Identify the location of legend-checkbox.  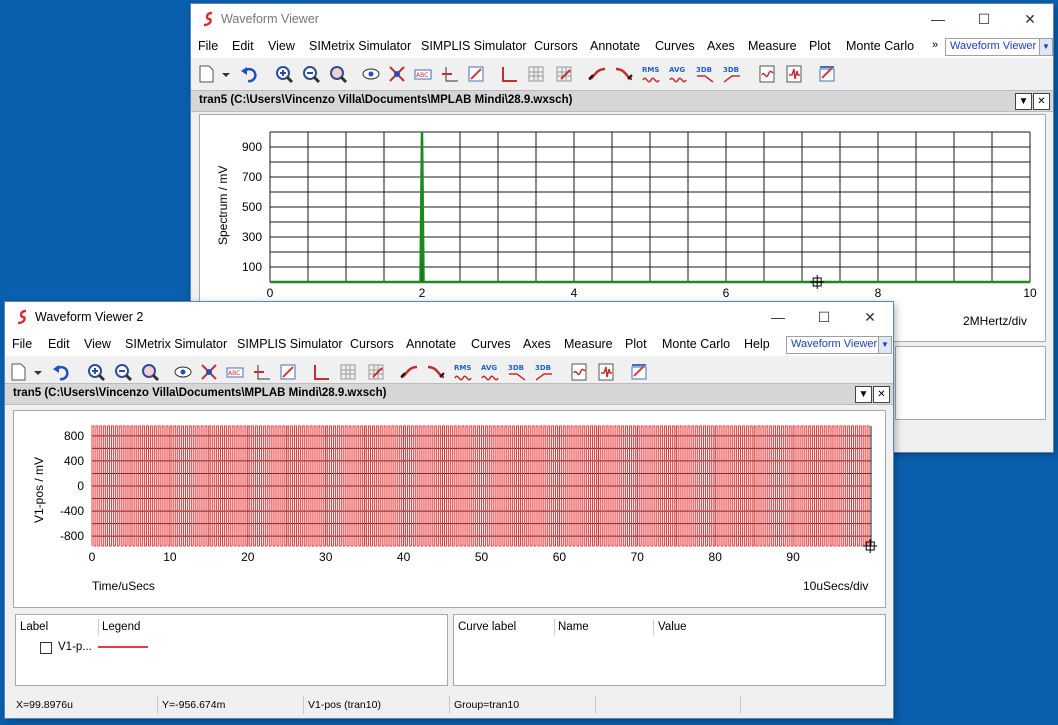
(46, 648).